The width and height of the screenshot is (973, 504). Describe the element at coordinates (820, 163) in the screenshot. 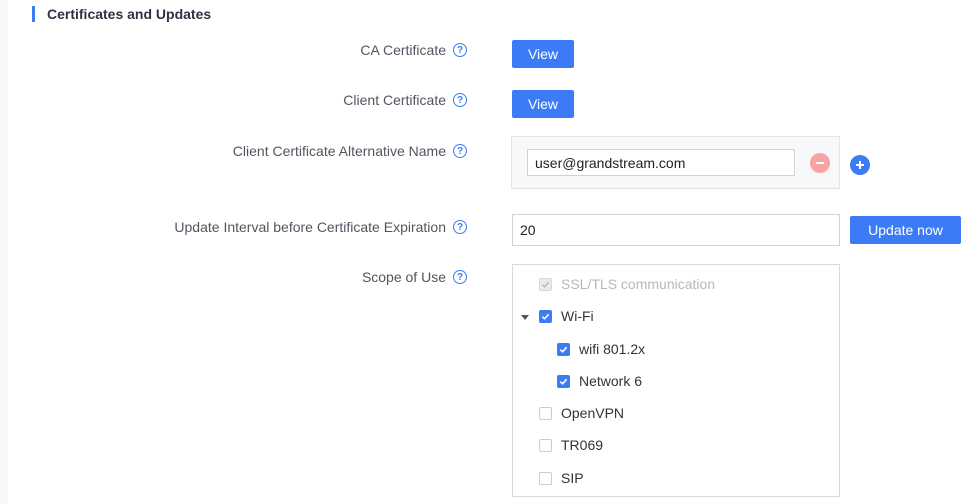

I see `minus-circle-icon` at that location.